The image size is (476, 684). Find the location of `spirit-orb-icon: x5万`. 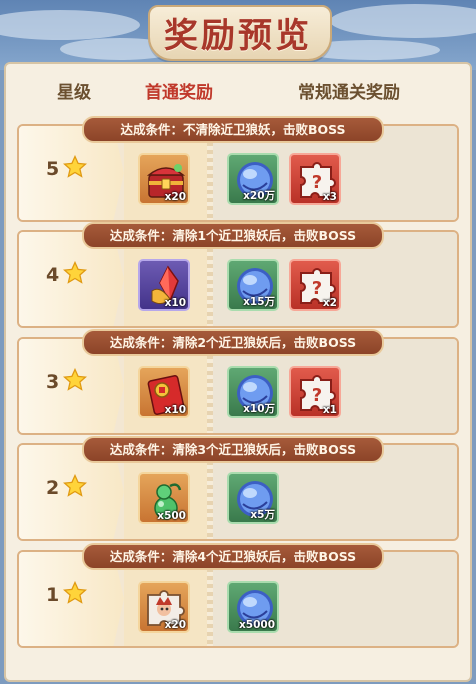

spirit-orb-icon: x5万 is located at coordinates (253, 498).